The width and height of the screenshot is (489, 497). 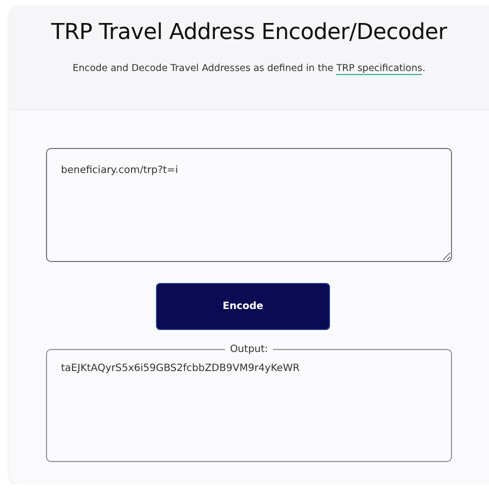 I want to click on output-text: taEJKtAQyrS5x6i59GBS2fcbbZDB9VM9r4yKeWR, so click(x=181, y=368).